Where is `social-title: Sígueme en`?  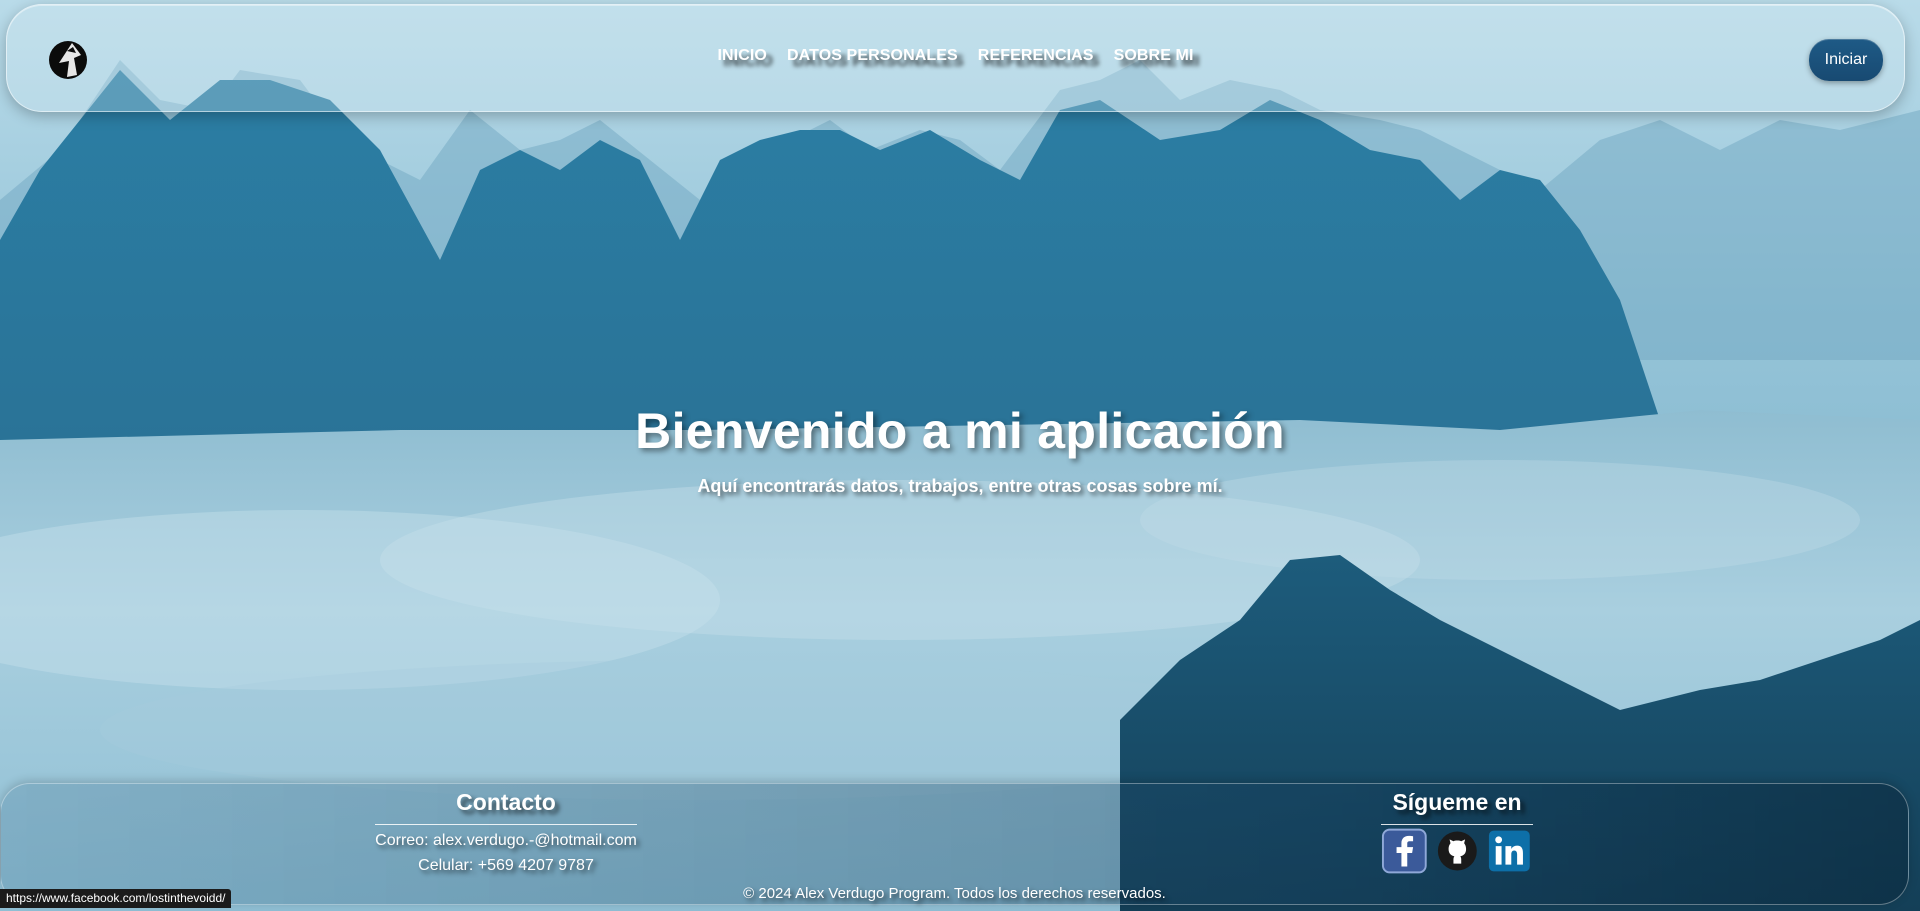
social-title: Sígueme en is located at coordinates (1457, 807).